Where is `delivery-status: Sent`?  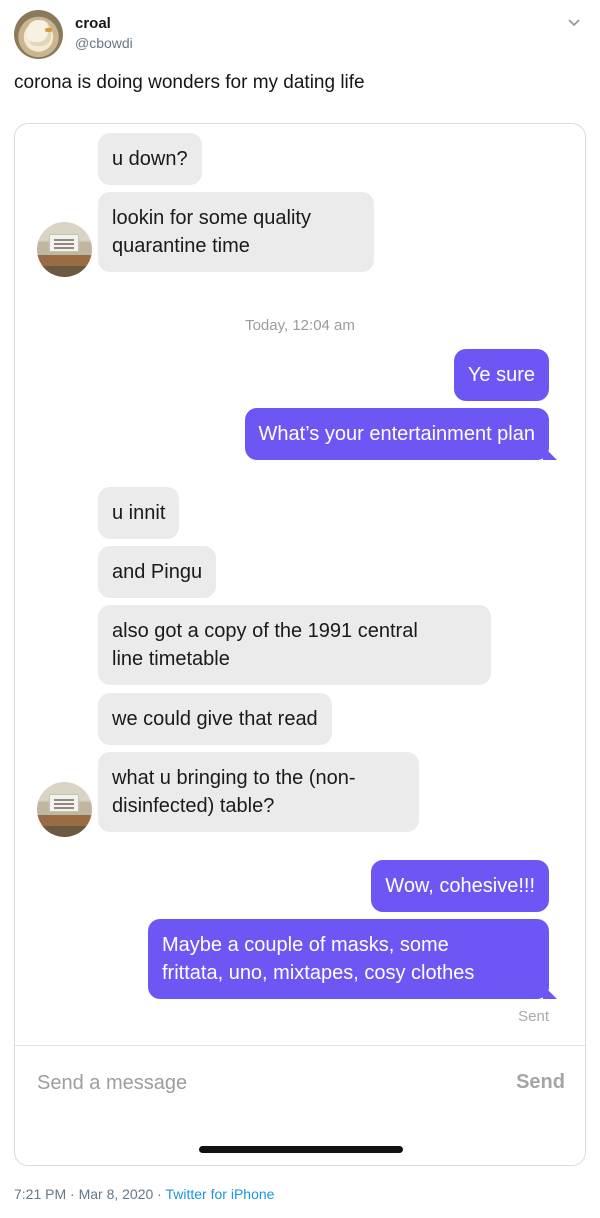
delivery-status: Sent is located at coordinates (533, 1016).